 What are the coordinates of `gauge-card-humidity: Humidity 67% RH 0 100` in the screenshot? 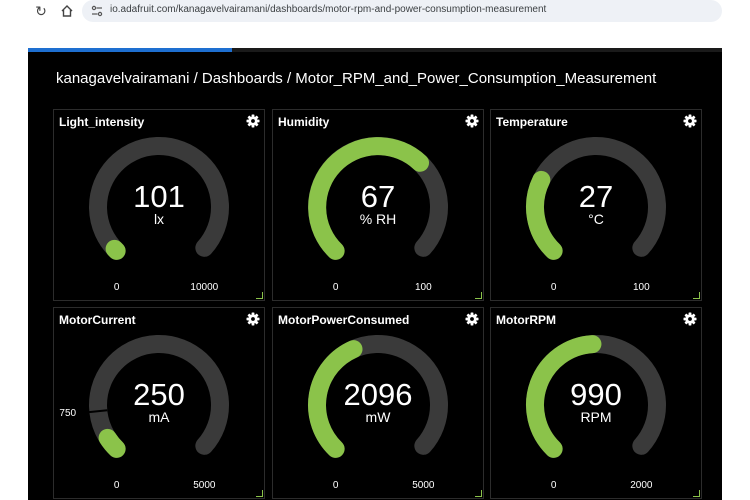 It's located at (378, 205).